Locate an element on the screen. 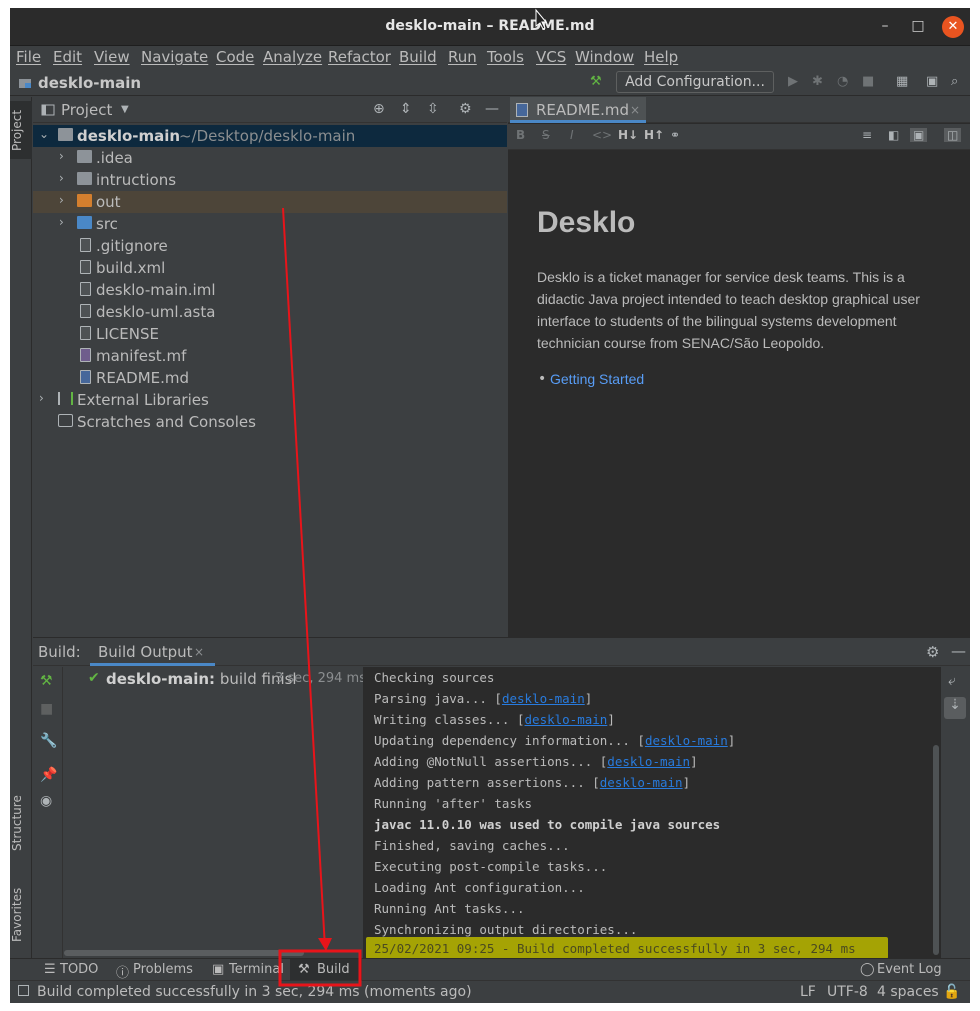 The image size is (980, 1011). favorites-tool-tab: Favorites is located at coordinates (21, 915).